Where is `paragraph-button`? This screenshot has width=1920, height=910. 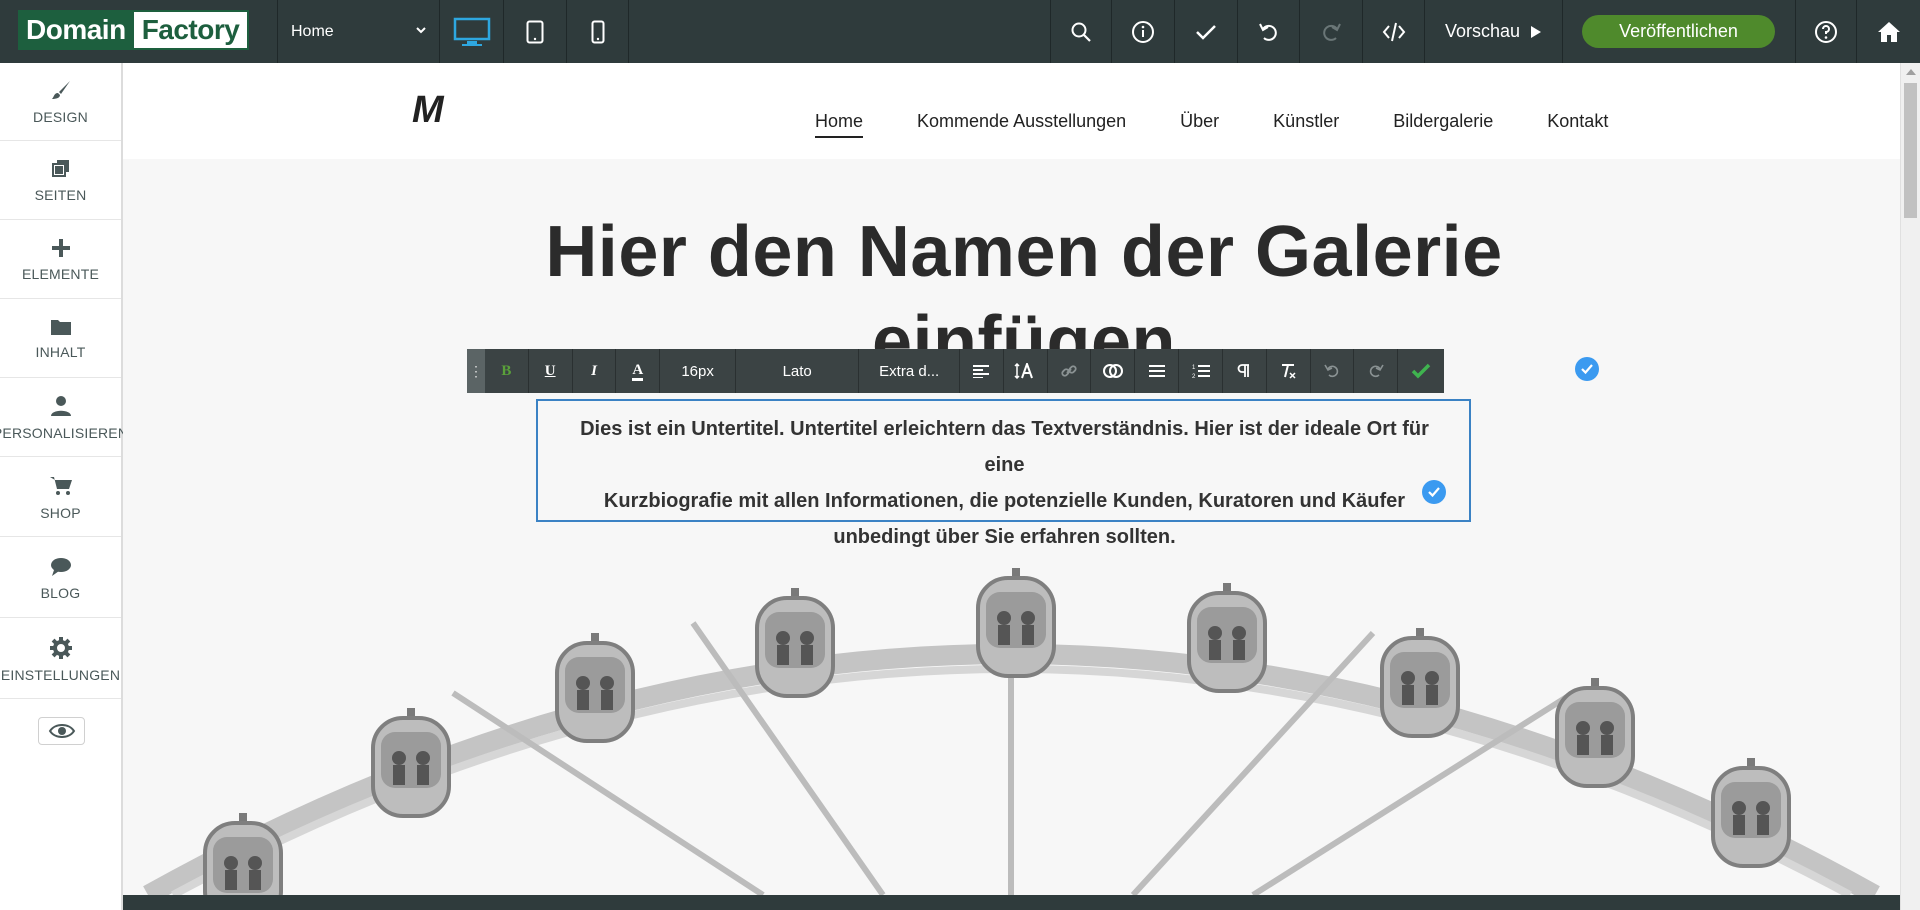 paragraph-button is located at coordinates (1245, 371).